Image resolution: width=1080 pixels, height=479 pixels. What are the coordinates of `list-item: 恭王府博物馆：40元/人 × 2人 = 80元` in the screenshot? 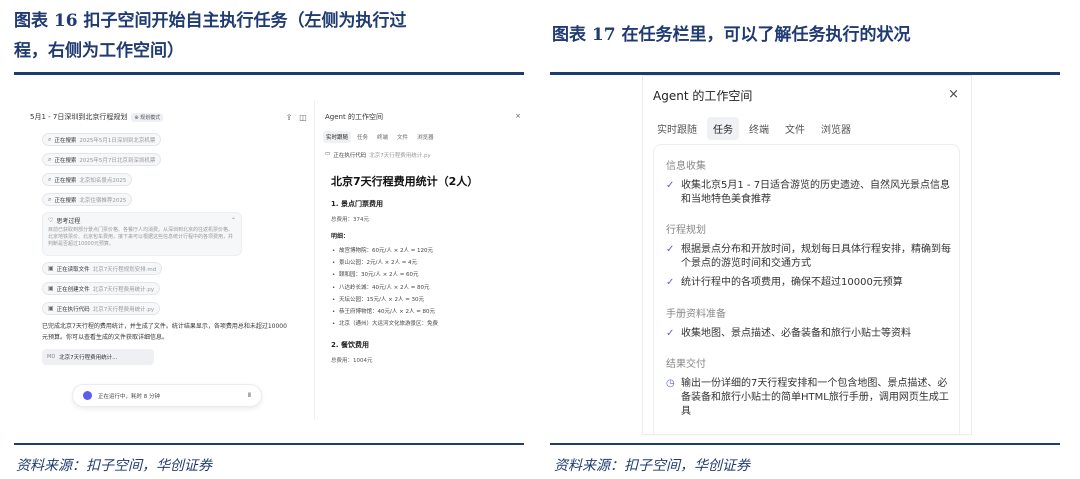 It's located at (428, 312).